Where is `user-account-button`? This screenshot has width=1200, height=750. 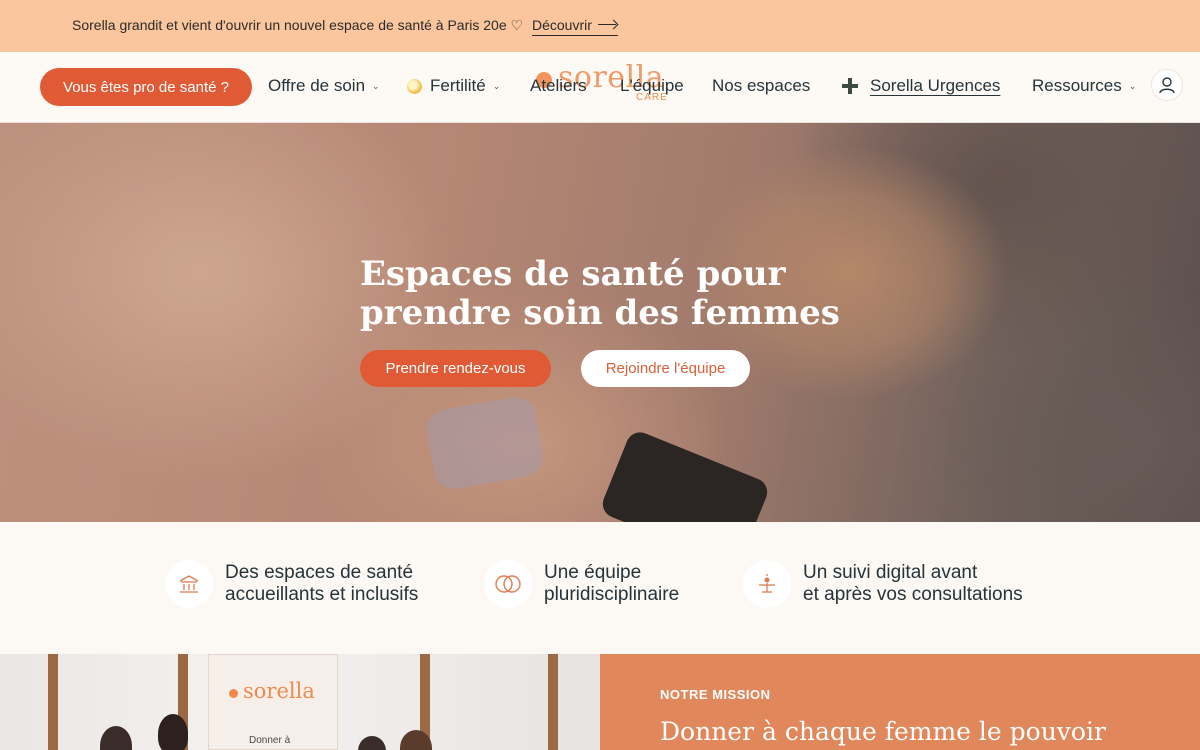
user-account-button is located at coordinates (1167, 85).